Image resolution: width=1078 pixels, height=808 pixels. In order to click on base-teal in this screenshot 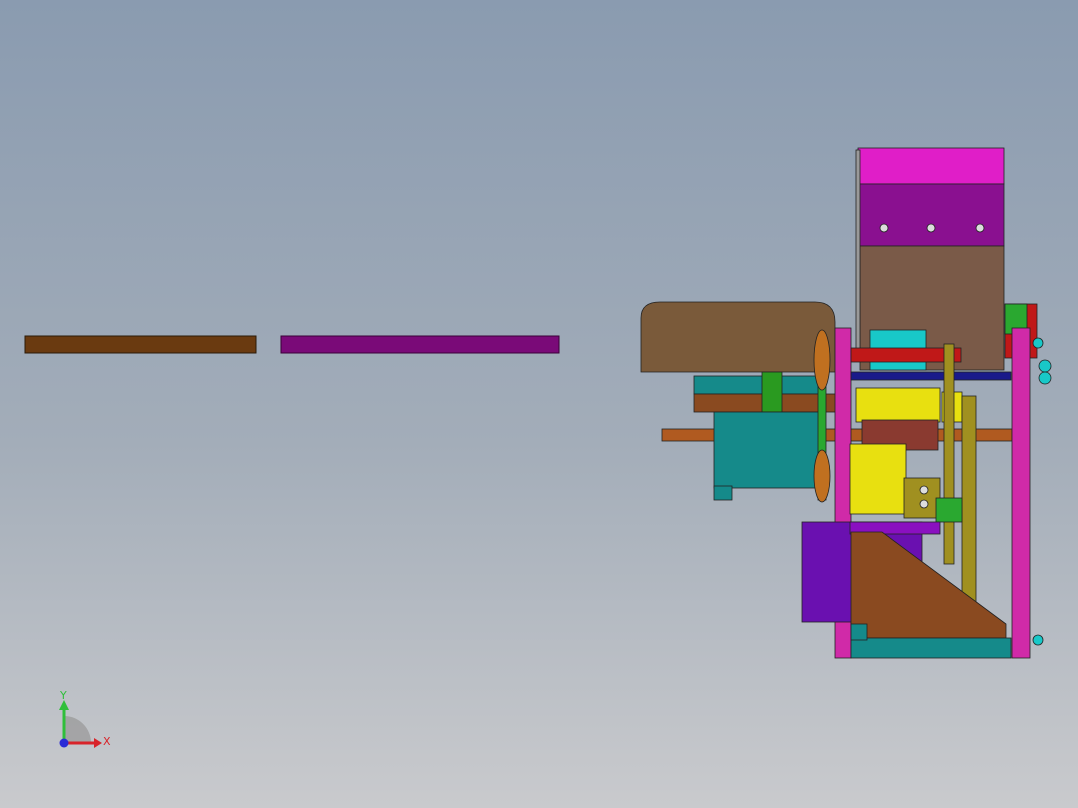, I will do `click(931, 648)`.